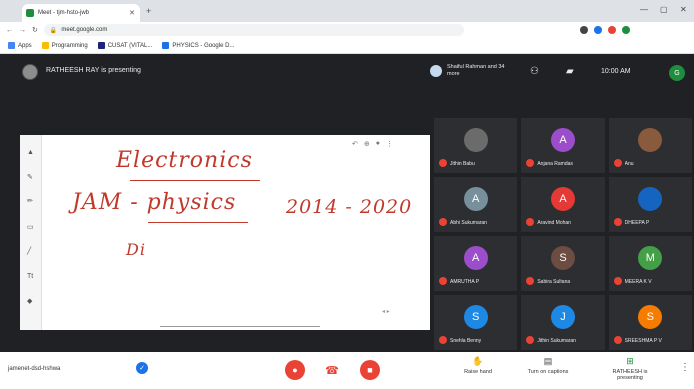 The height and width of the screenshot is (389, 694). I want to click on participant-tile: S SREESHMA P V, so click(650, 322).